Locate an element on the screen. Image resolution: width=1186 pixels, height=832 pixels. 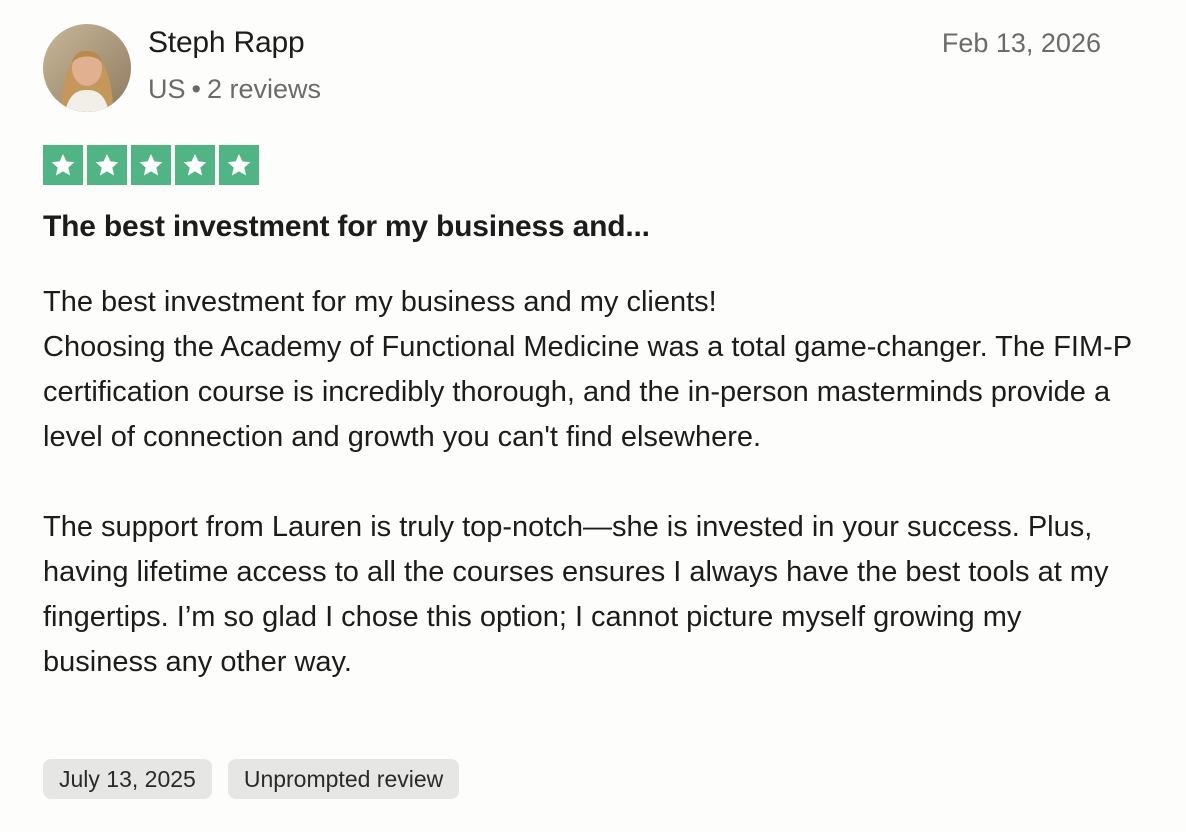
star-rating is located at coordinates (151, 165).